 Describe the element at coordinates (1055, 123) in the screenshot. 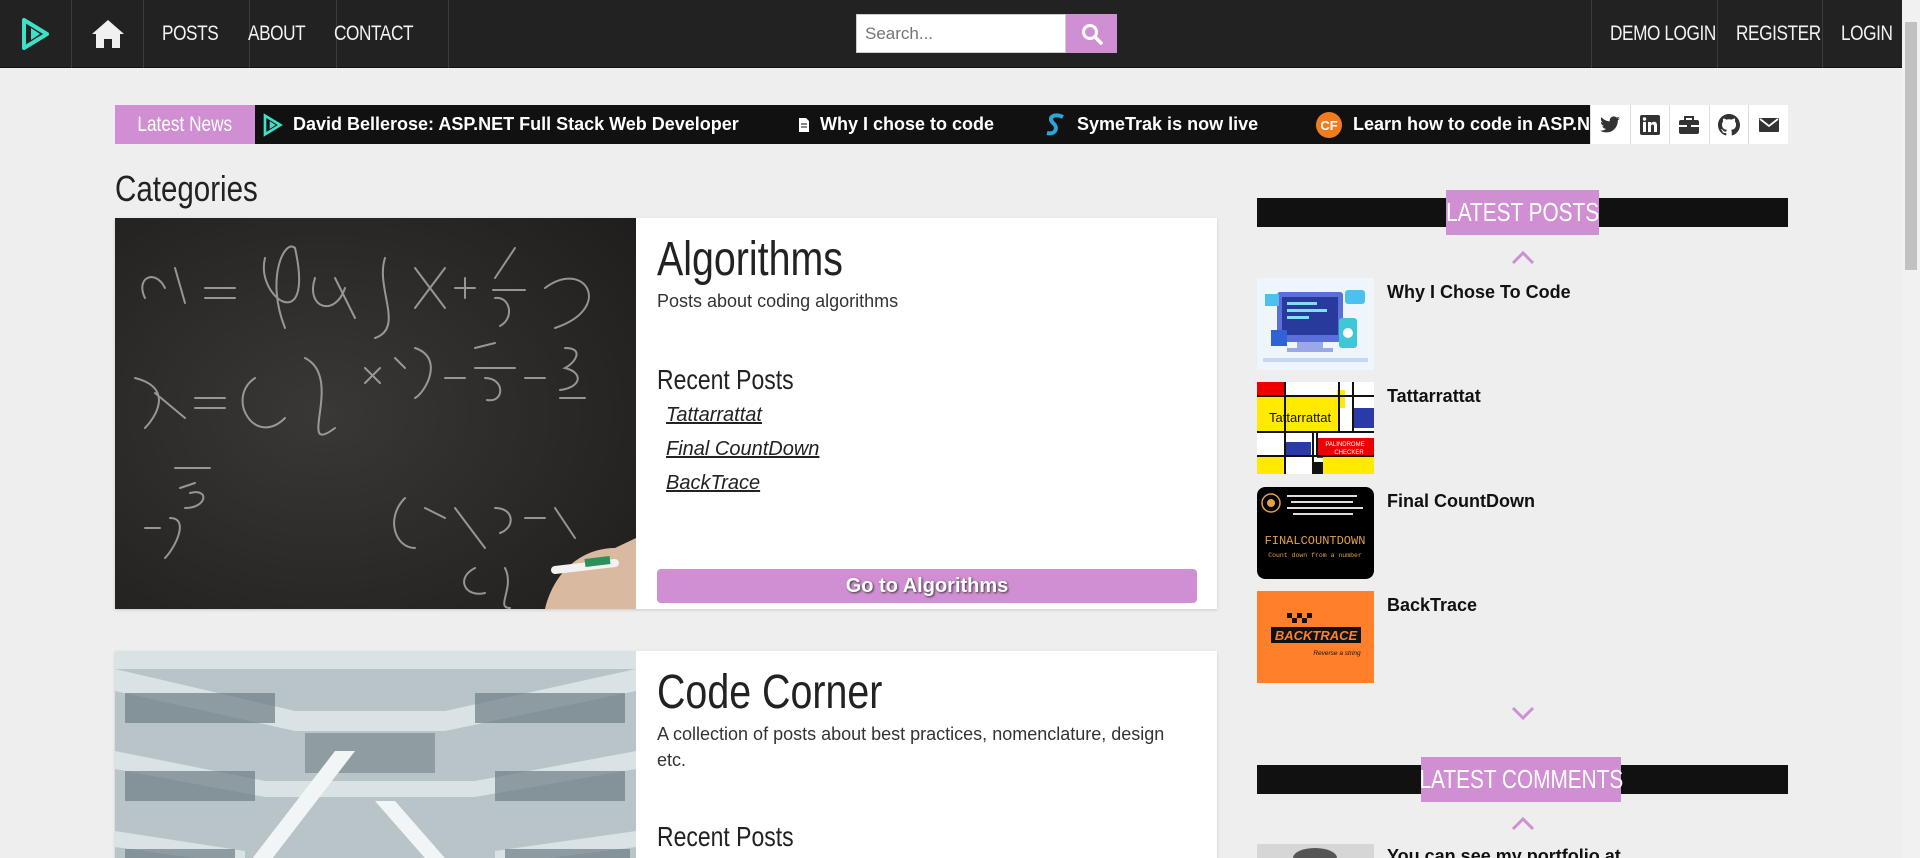

I see `symetrak-s-icon` at that location.